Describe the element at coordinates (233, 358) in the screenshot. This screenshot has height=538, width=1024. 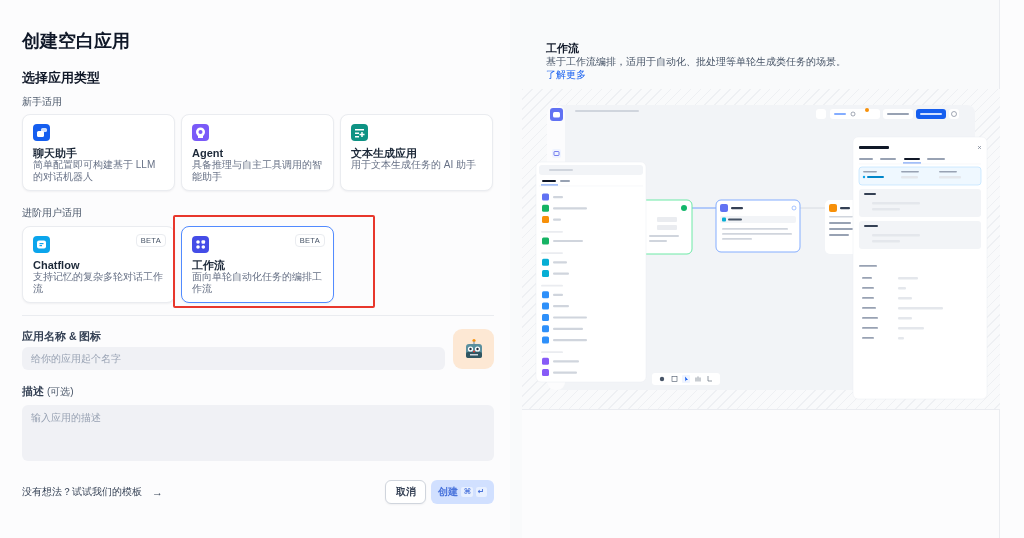
I see `app-name-input: 给你的应用起个名字` at that location.